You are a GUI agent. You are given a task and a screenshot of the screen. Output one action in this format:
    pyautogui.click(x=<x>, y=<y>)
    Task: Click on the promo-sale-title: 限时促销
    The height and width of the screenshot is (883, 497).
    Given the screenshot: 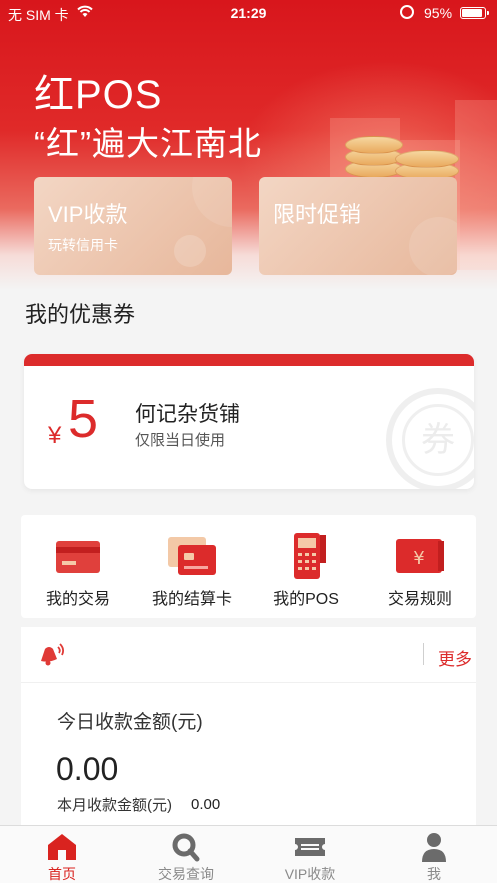 What is the action you would take?
    pyautogui.click(x=317, y=214)
    